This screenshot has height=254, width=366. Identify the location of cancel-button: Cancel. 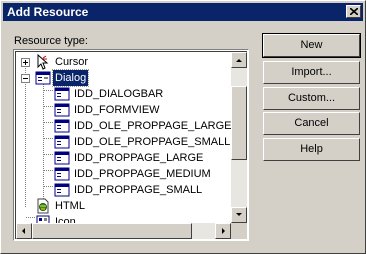
(311, 123).